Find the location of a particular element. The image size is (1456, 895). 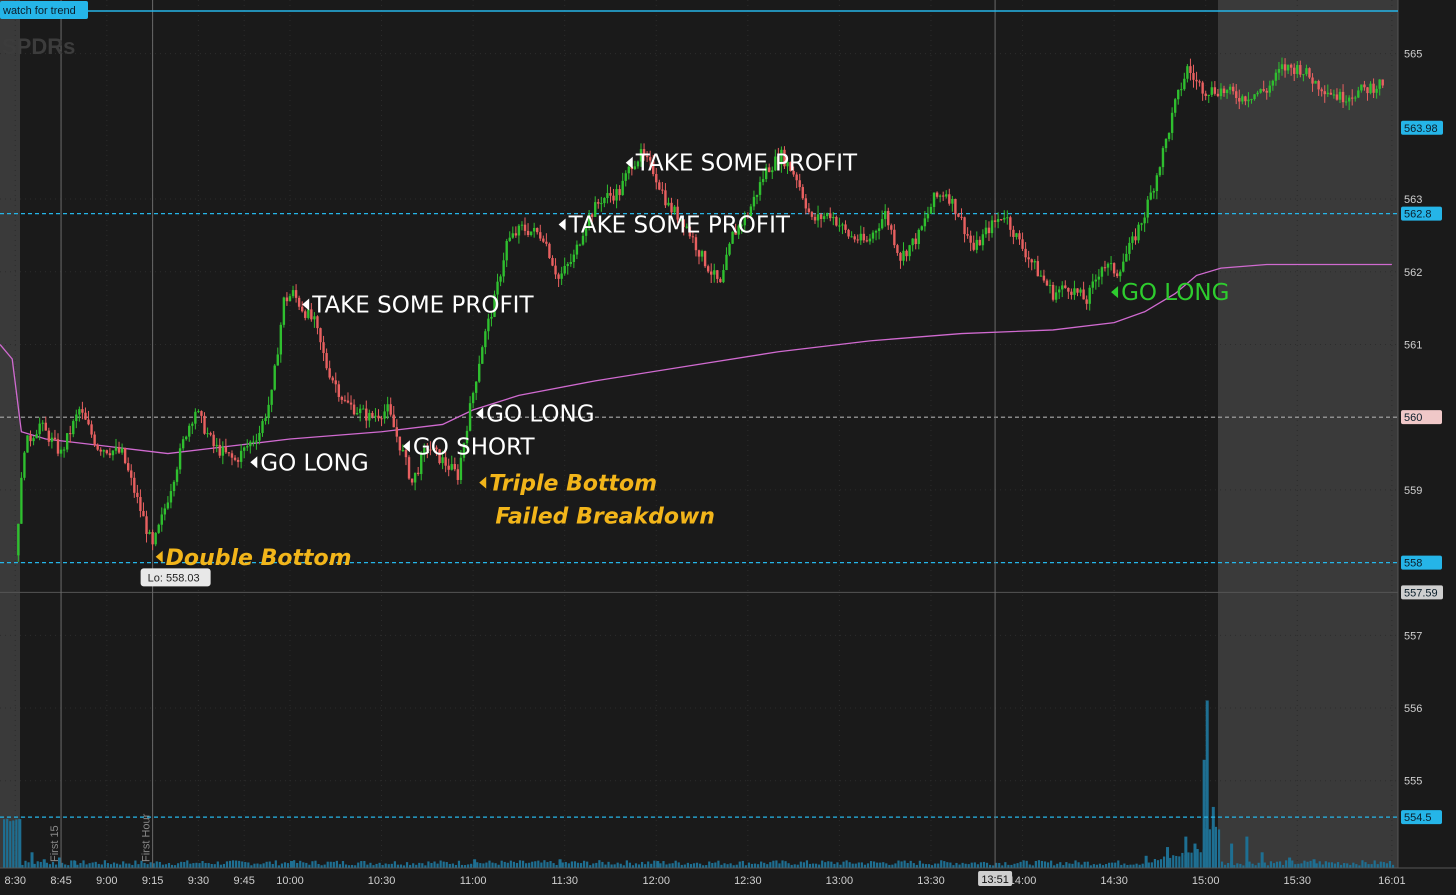

afterhours-shade is located at coordinates (1308, 434).